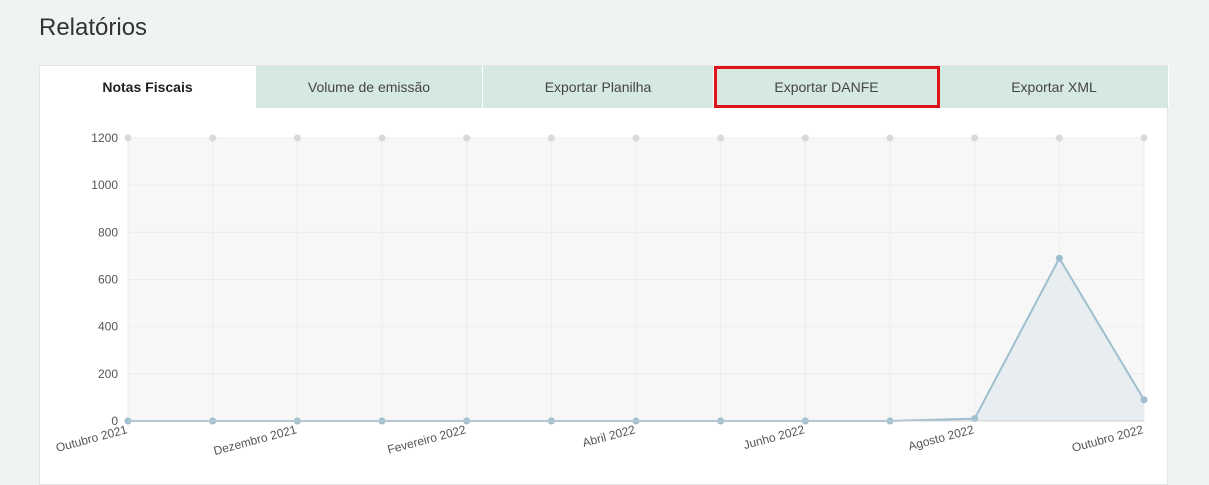 The height and width of the screenshot is (485, 1209). Describe the element at coordinates (1107, 438) in the screenshot. I see `x-tick-label: Outubro 2022` at that location.